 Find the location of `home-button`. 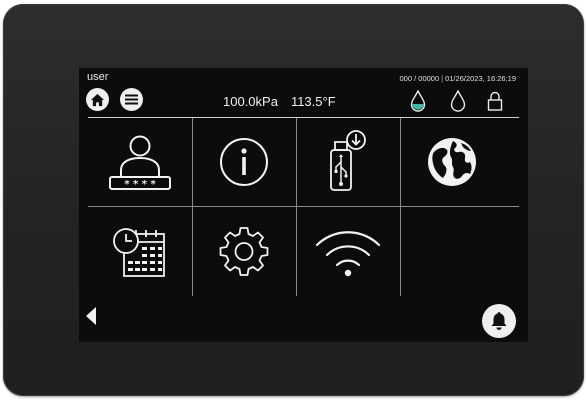

home-button is located at coordinates (97, 99).